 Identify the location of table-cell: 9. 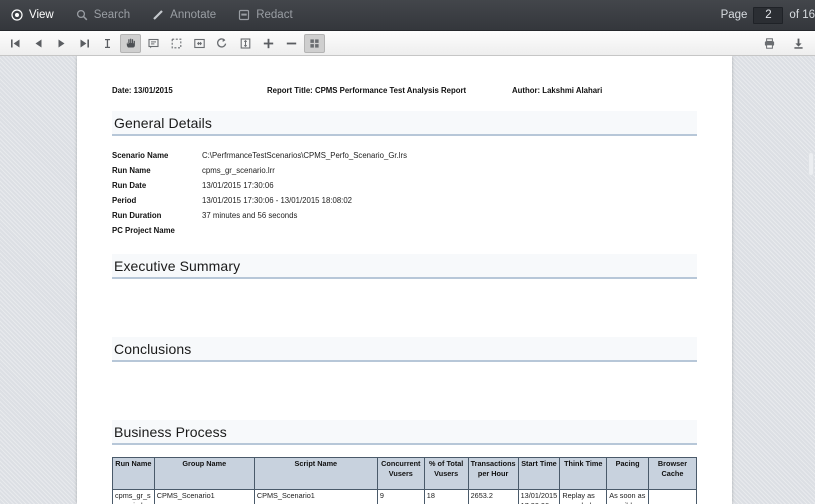
(400, 496).